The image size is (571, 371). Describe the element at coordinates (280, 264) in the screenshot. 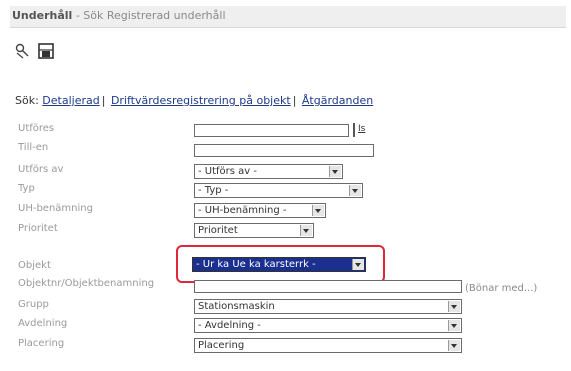

I see `highlight-frame` at that location.